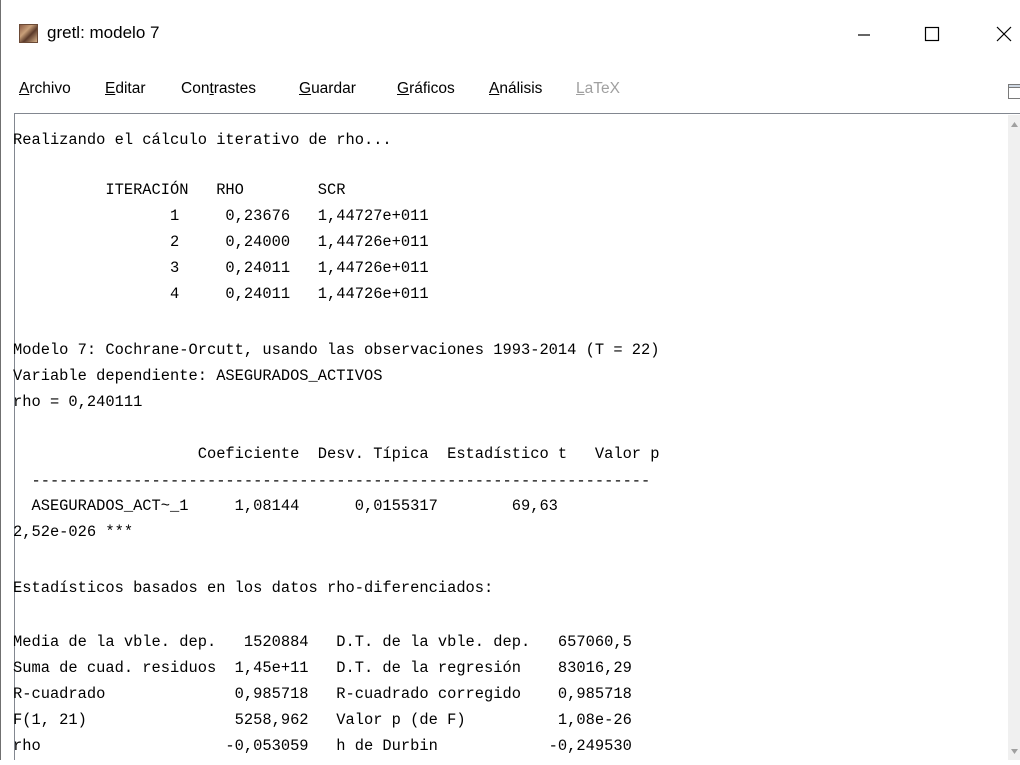 This screenshot has height=765, width=1020. Describe the element at coordinates (510, 35) in the screenshot. I see `title-bar: gretl: modelo 7` at that location.